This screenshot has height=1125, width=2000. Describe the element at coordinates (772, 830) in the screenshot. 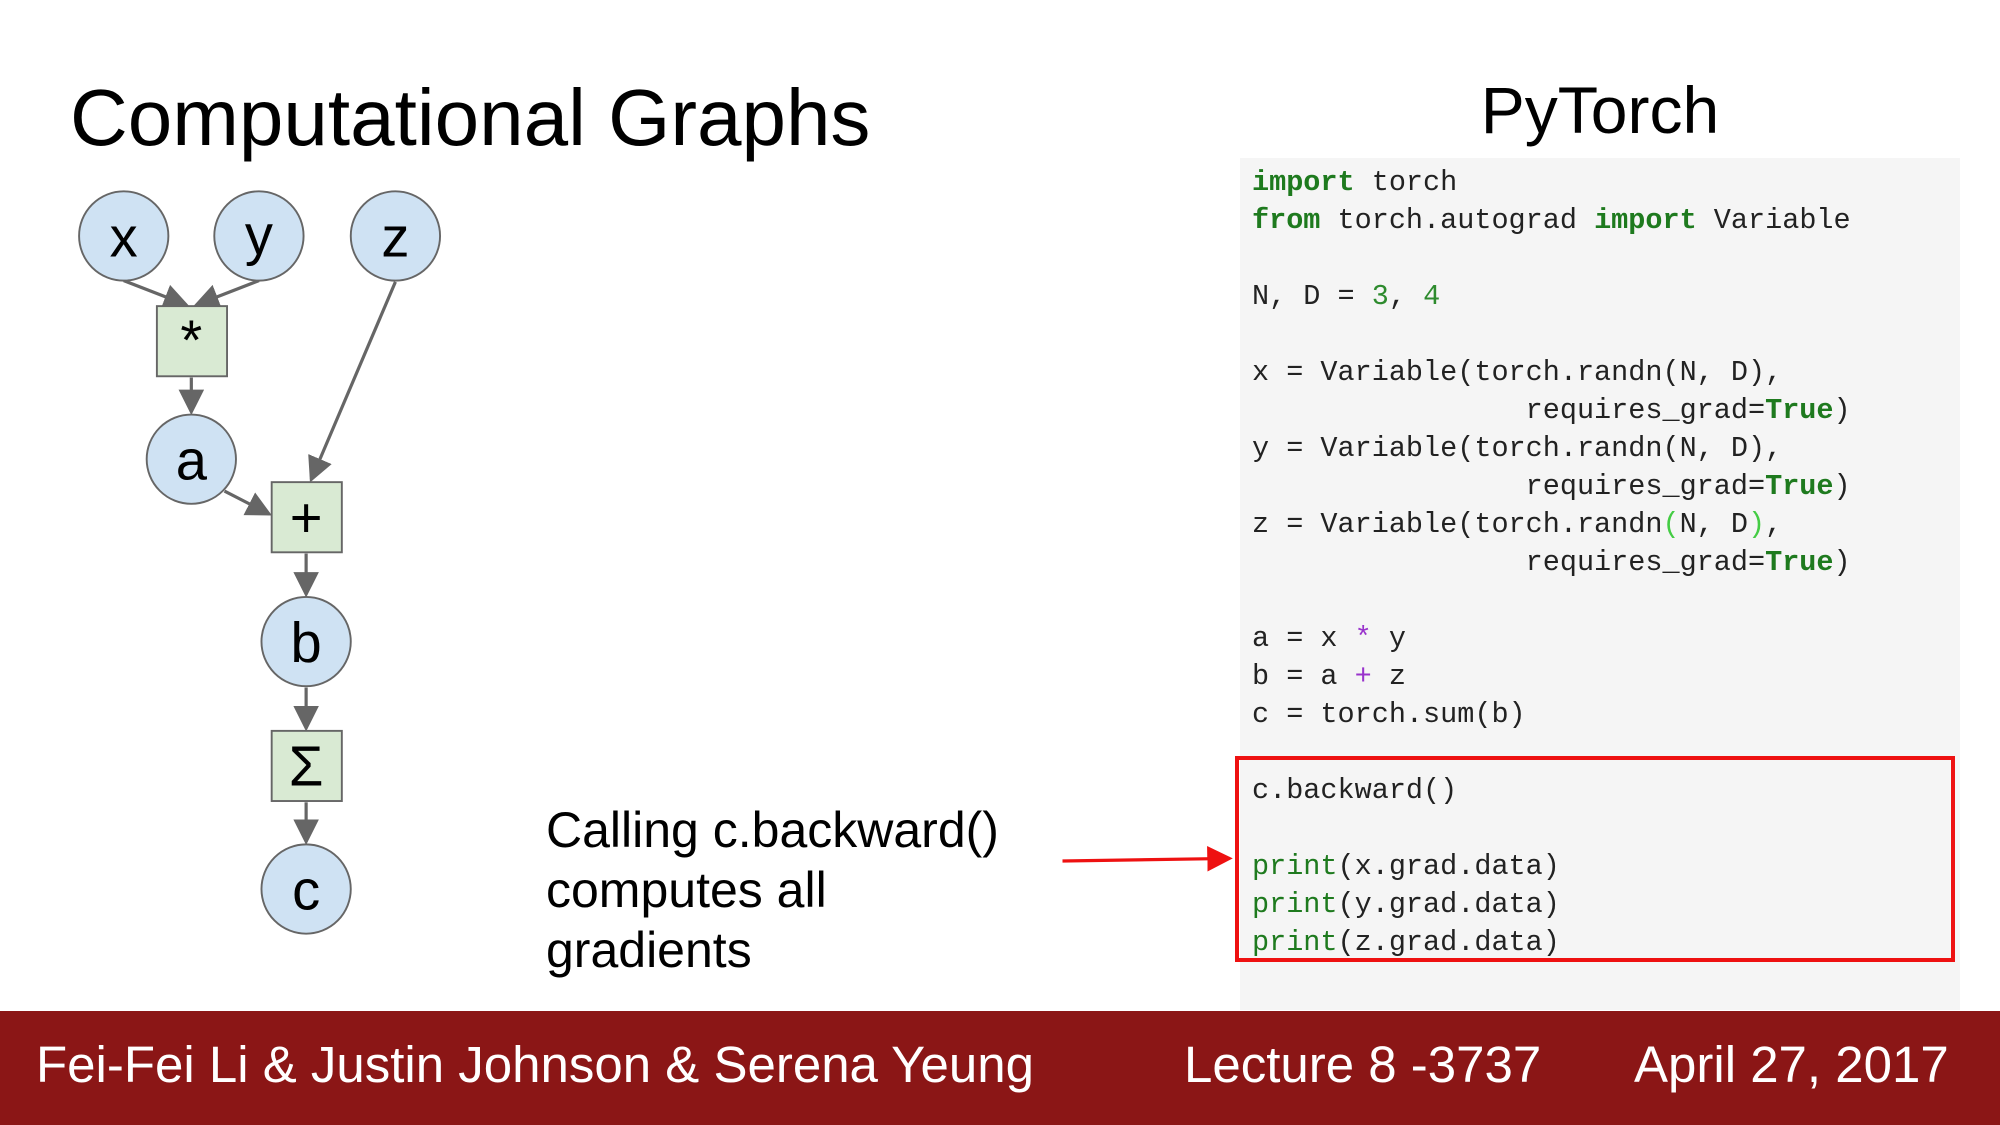

I see `annotation-line: Calling c.backward()` at that location.